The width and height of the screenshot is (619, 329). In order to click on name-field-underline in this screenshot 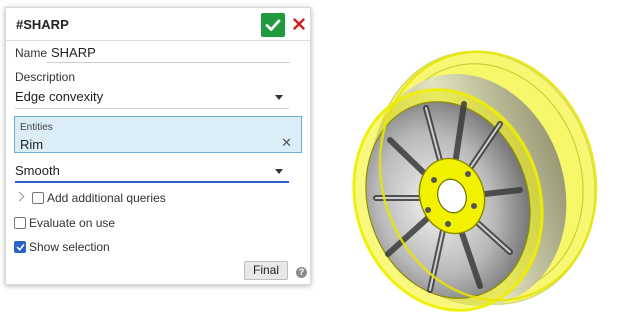, I will do `click(168, 62)`.